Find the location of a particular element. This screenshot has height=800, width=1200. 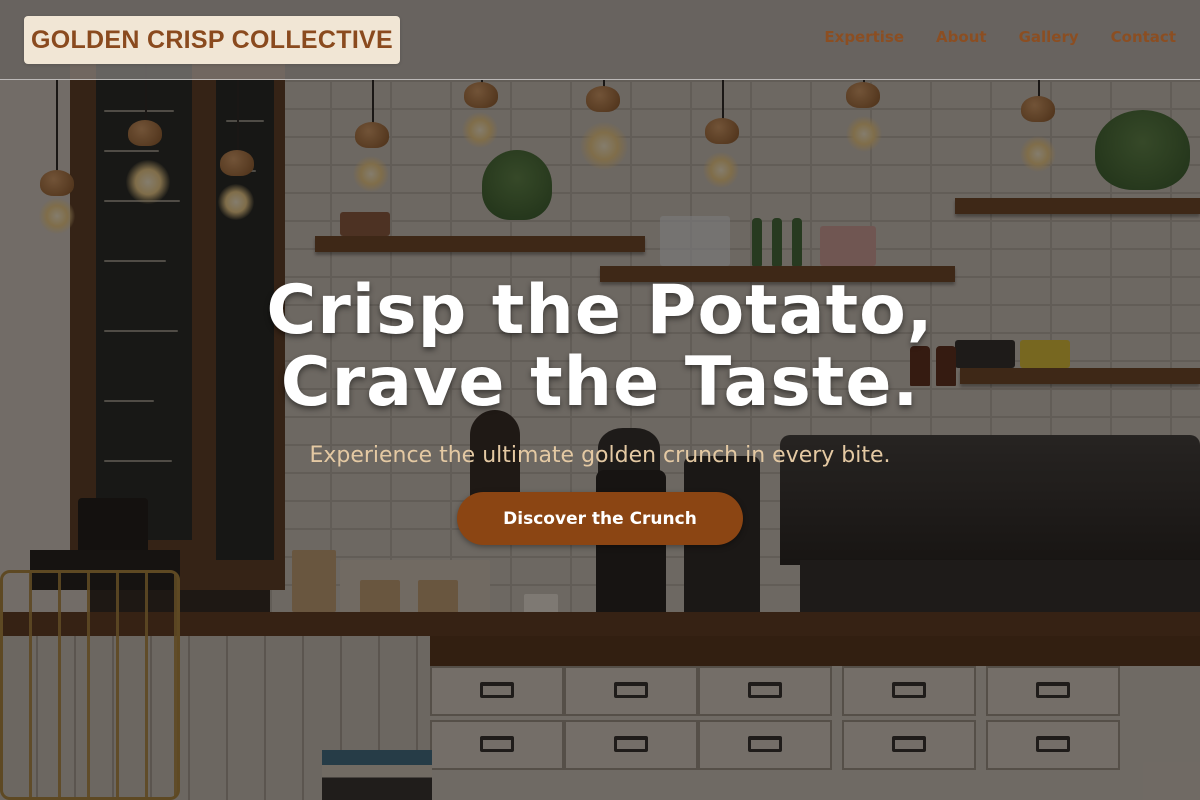

nav-link-expertise: Expertise is located at coordinates (864, 37).